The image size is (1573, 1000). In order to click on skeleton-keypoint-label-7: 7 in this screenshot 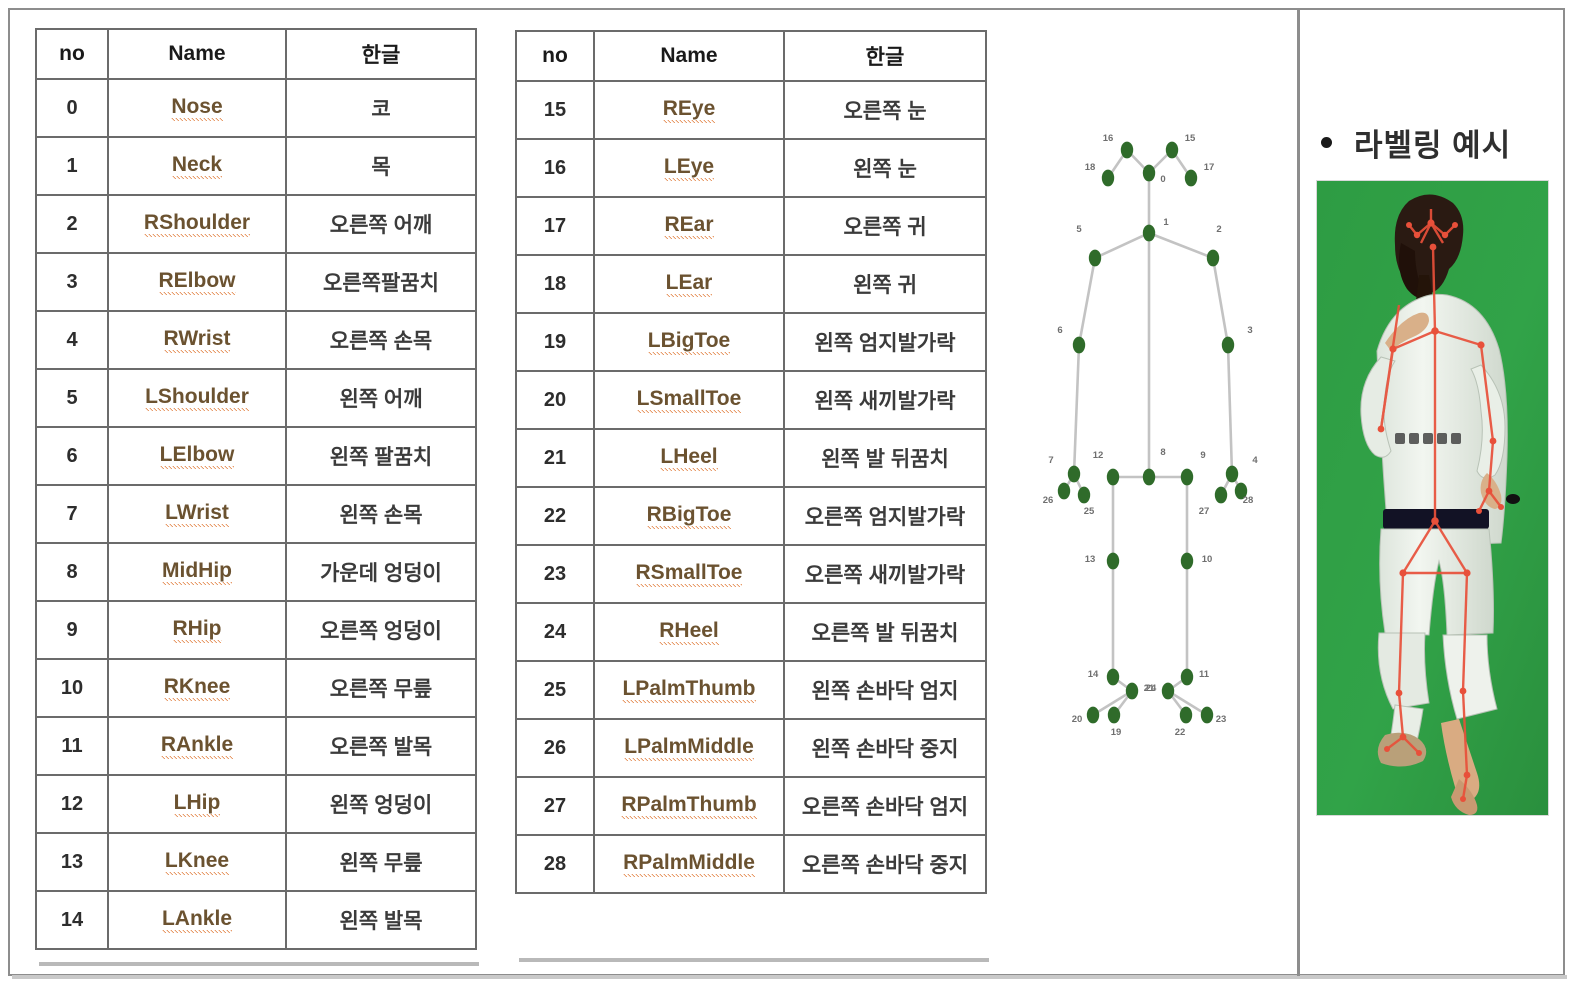, I will do `click(1050, 460)`.